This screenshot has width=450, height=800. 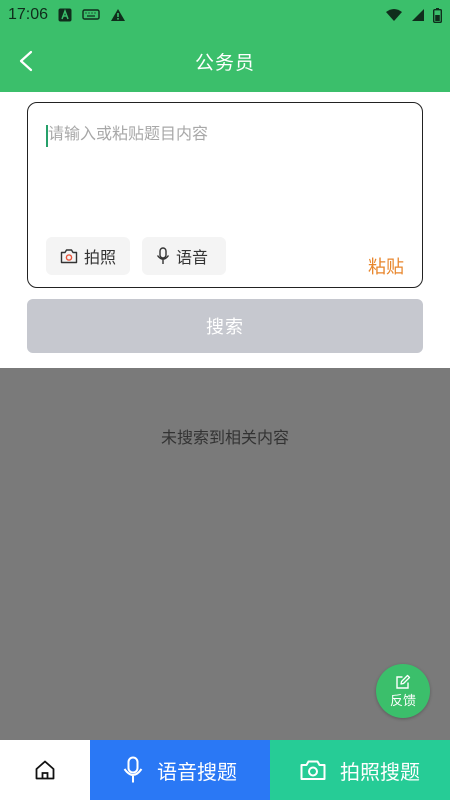 I want to click on feedback-label: 反馈, so click(x=402, y=701).